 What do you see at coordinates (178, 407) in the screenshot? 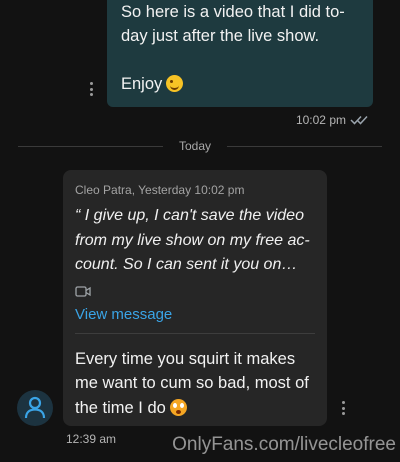
I see `flushed-face-icon` at bounding box center [178, 407].